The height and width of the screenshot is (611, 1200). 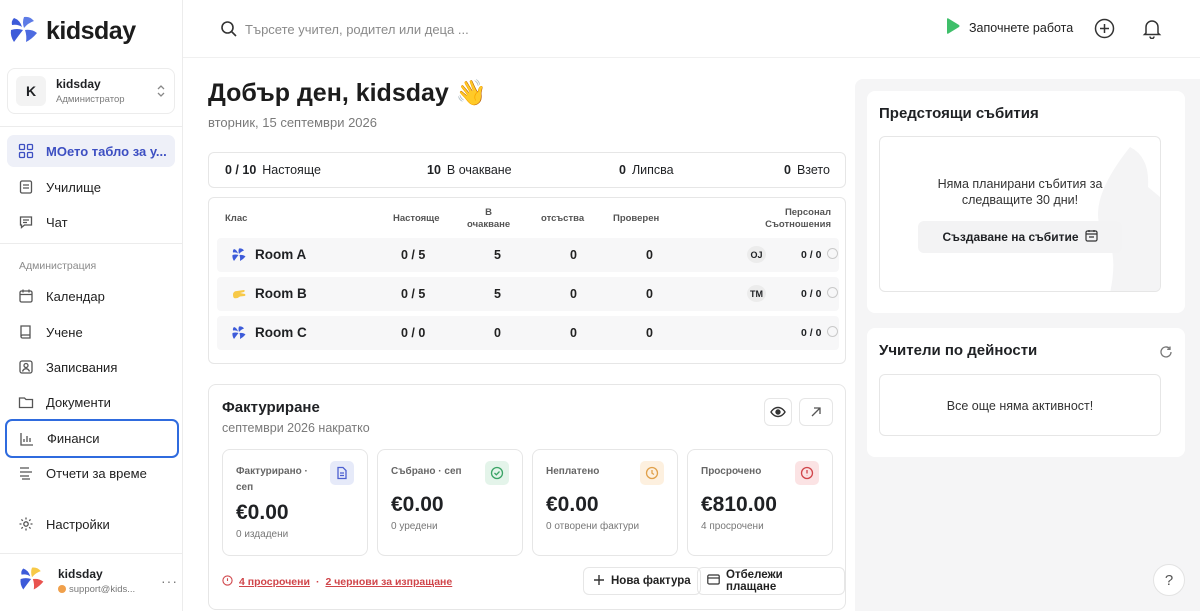 I want to click on card-icon, so click(x=713, y=581).